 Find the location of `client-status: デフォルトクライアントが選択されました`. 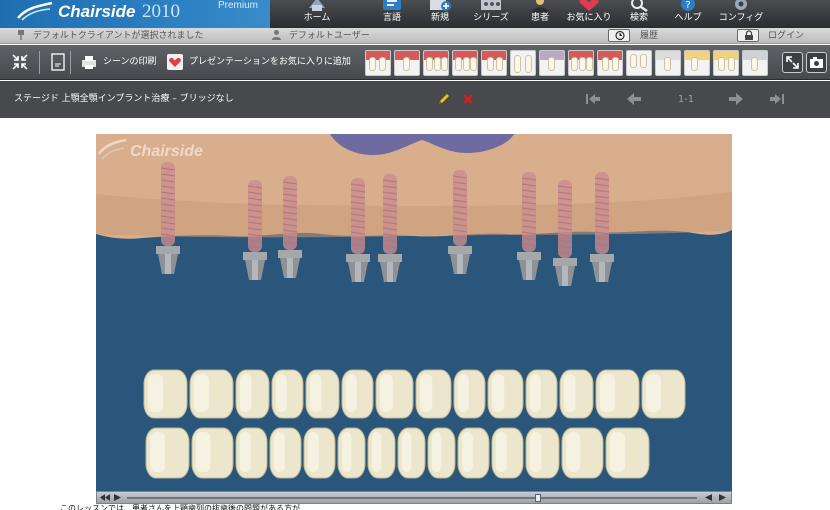

client-status: デフォルトクライアントが選択されました is located at coordinates (110, 36).